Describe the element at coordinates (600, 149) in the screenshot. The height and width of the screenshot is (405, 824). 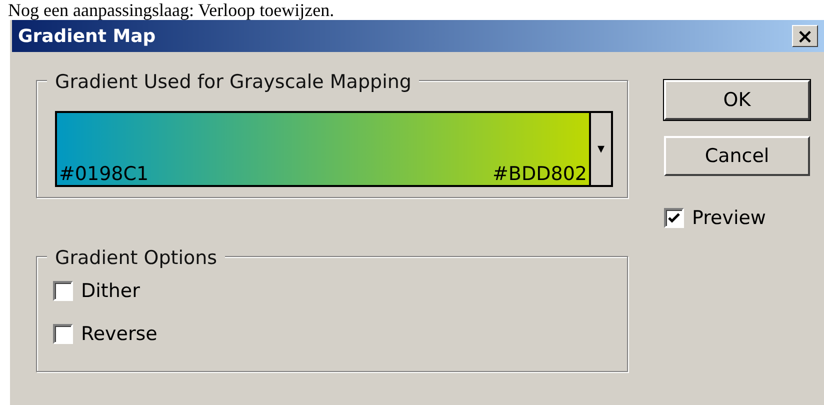
I see `dropdown-button: ▾` at that location.